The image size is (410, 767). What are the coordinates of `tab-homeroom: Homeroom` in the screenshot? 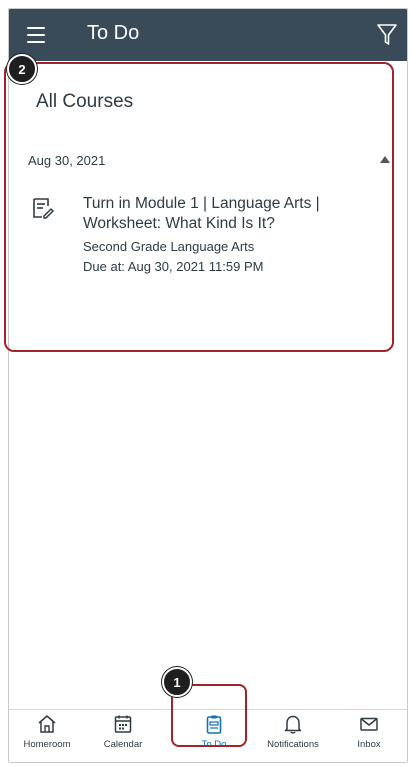 It's located at (47, 732).